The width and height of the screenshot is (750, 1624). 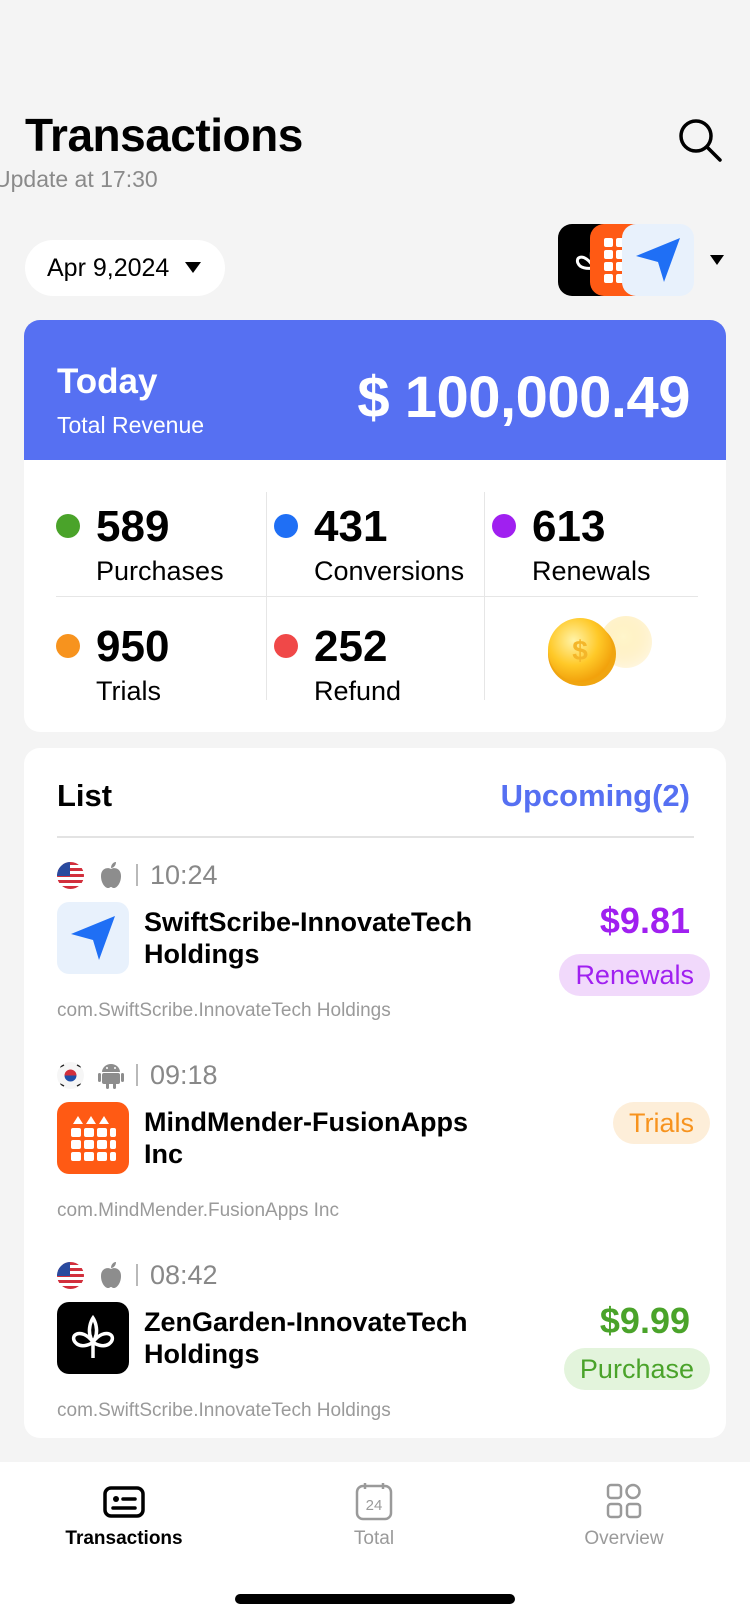 What do you see at coordinates (374, 1538) in the screenshot?
I see `tab-label: Total` at bounding box center [374, 1538].